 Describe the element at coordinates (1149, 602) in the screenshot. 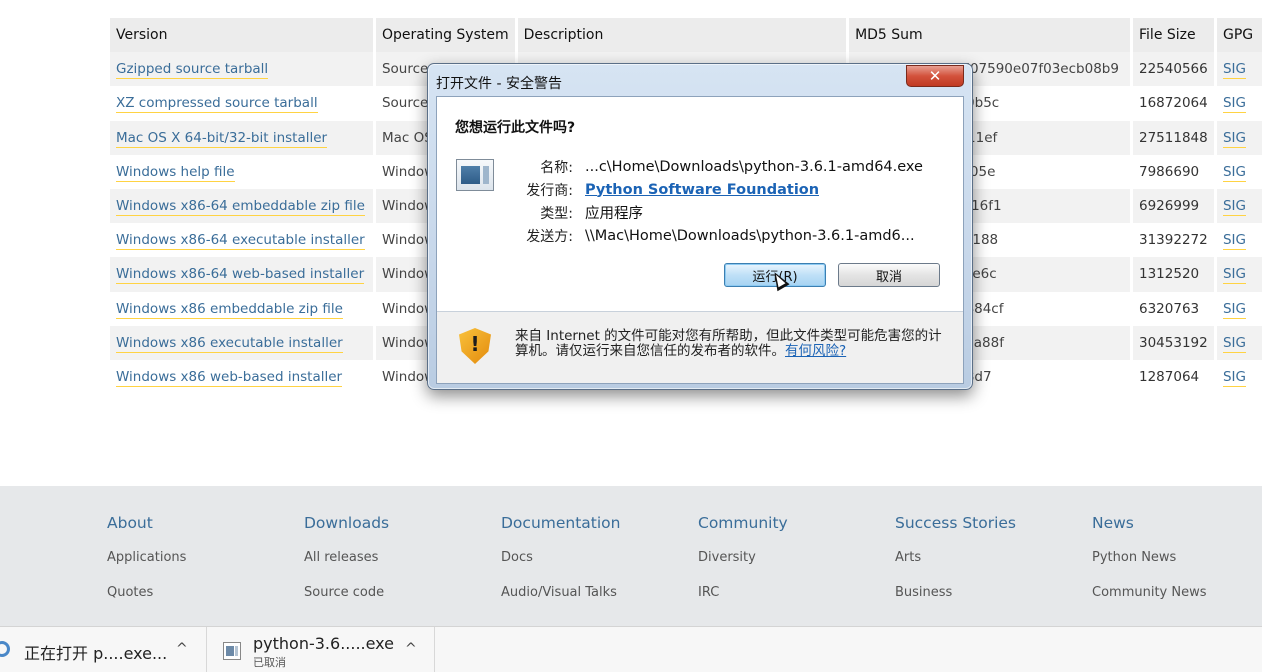

I see `footer-link: Community News` at that location.